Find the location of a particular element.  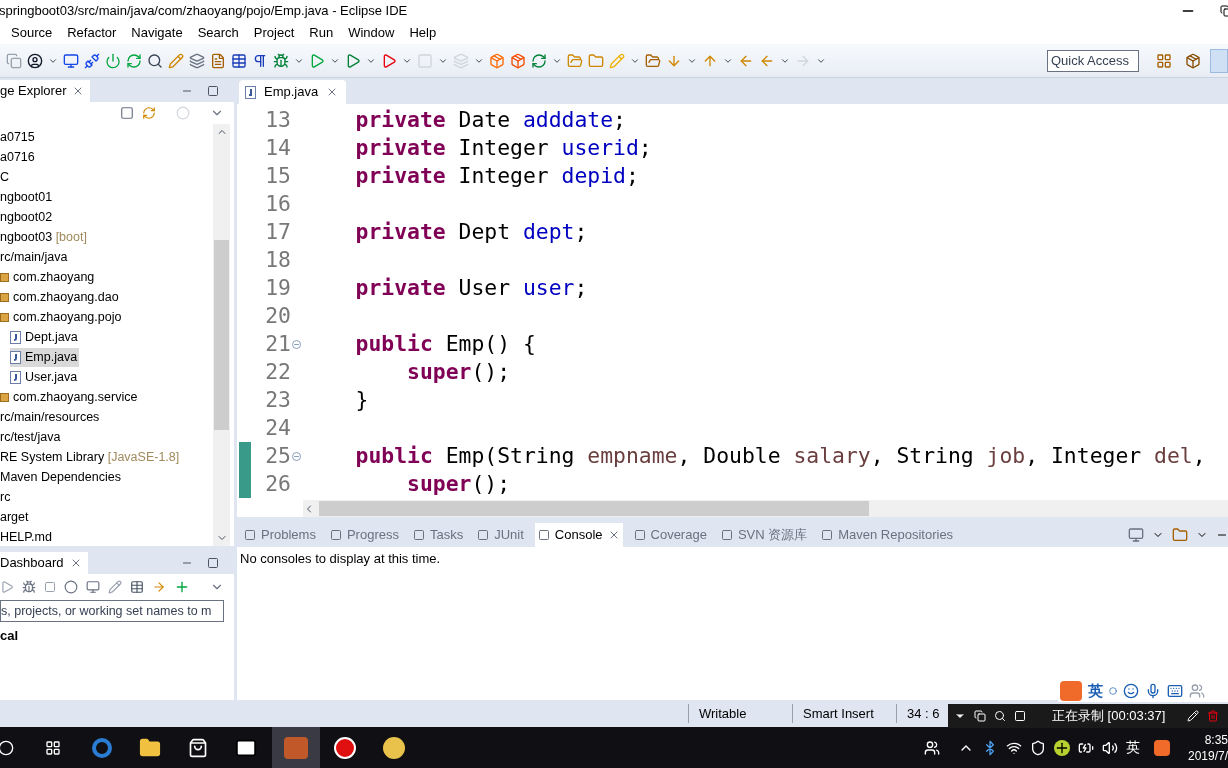

ime-mode: 英 is located at coordinates (1095, 691).